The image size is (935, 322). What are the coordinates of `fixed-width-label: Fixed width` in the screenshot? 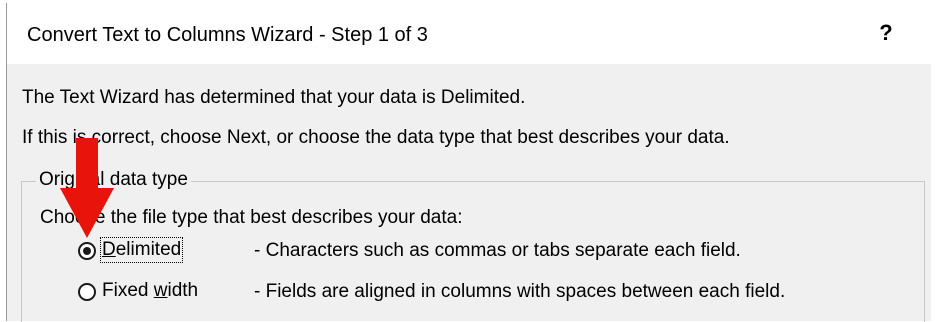 It's located at (150, 291).